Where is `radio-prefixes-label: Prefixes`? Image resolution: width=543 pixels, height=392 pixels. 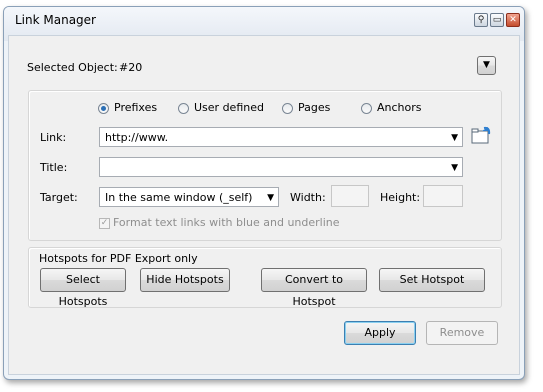 radio-prefixes-label: Prefixes is located at coordinates (135, 107).